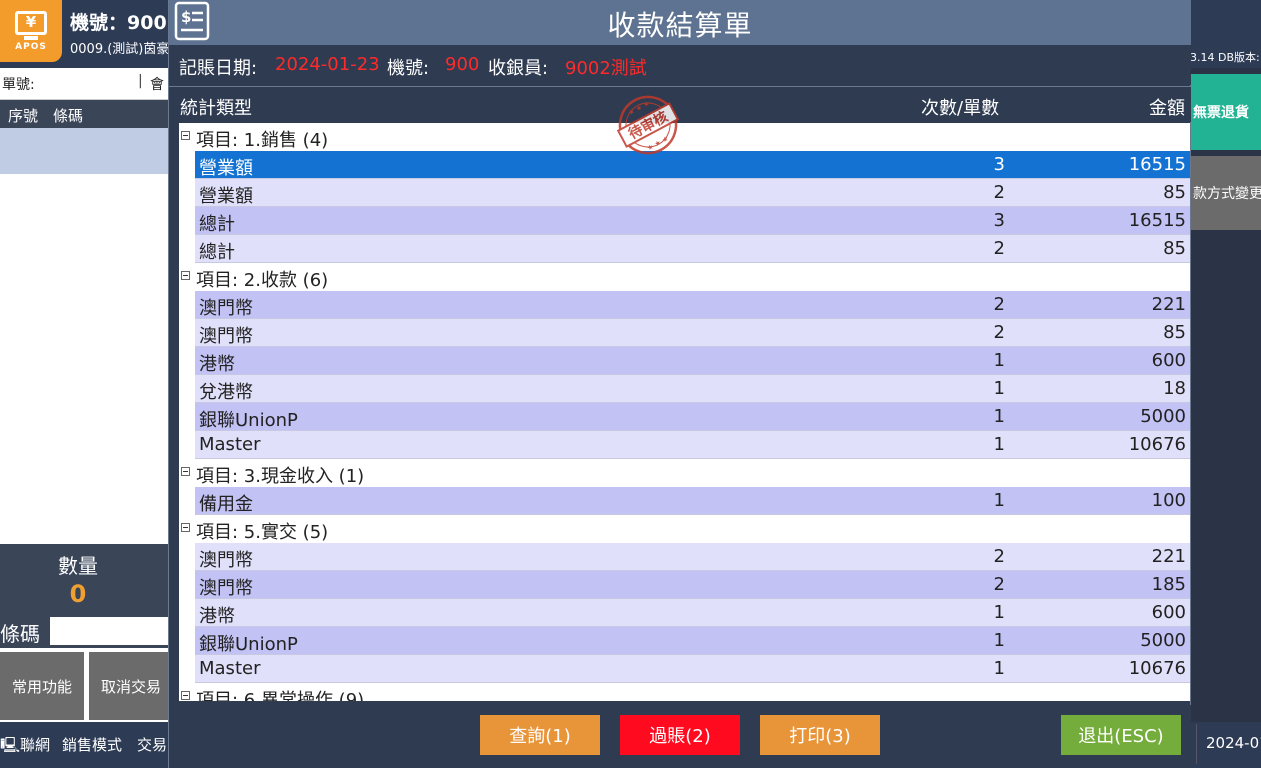 The image size is (1261, 768). Describe the element at coordinates (684, 529) in the screenshot. I see `group-header-row: 項目: 5.實交 (5)` at that location.